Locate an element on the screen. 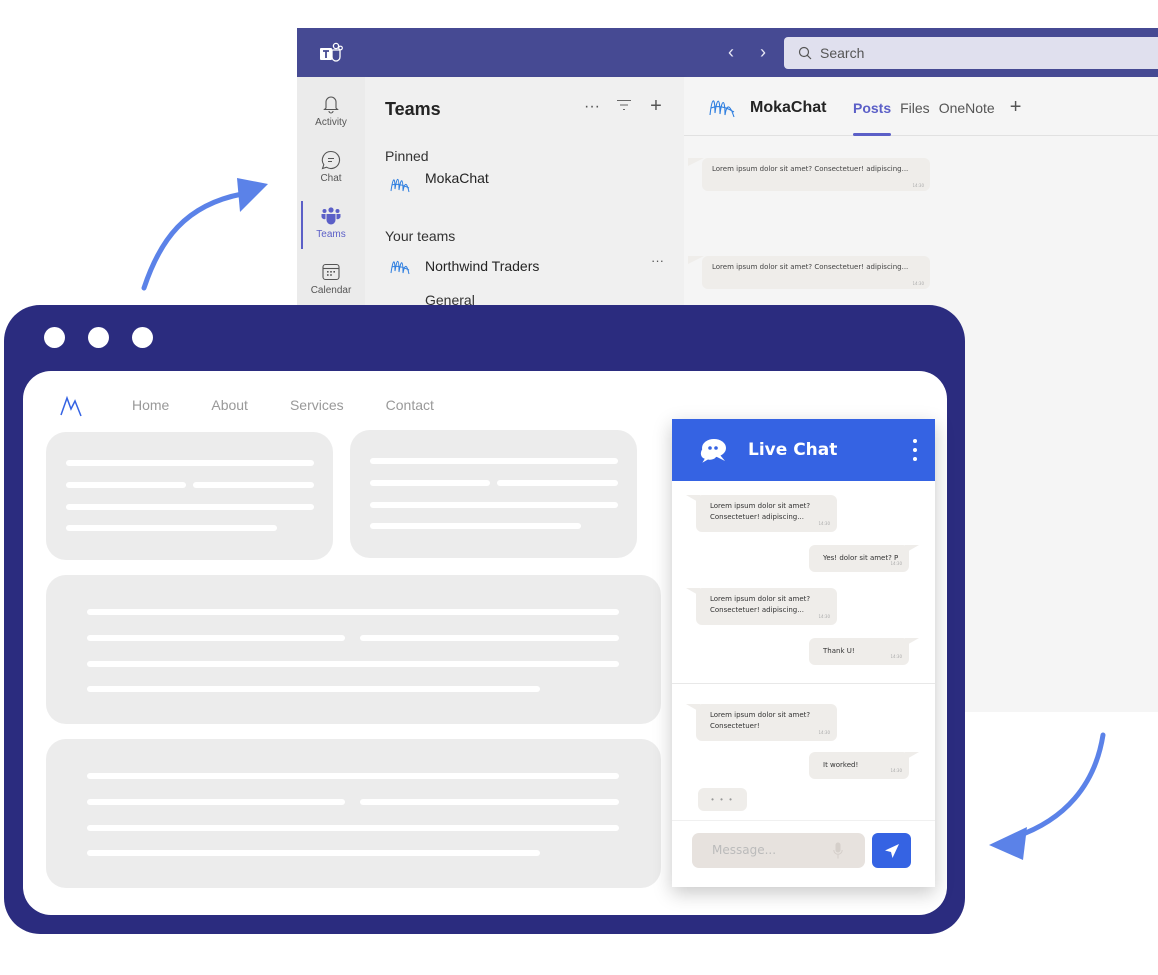  rail-label: Teams is located at coordinates (331, 234).